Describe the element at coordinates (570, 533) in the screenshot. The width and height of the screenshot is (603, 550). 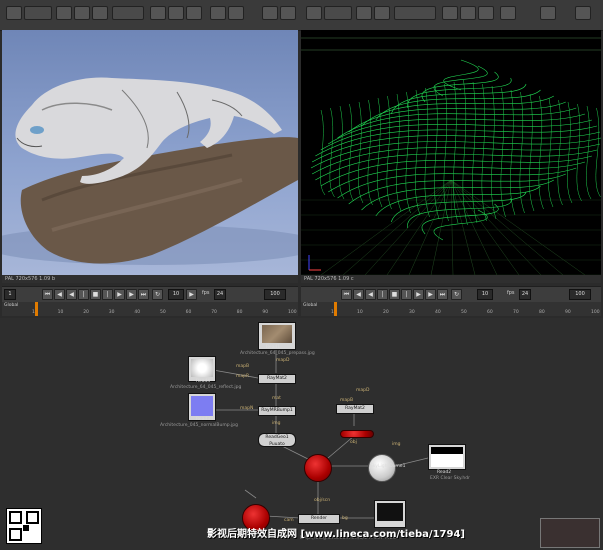
I see `node-graph-navigator` at that location.